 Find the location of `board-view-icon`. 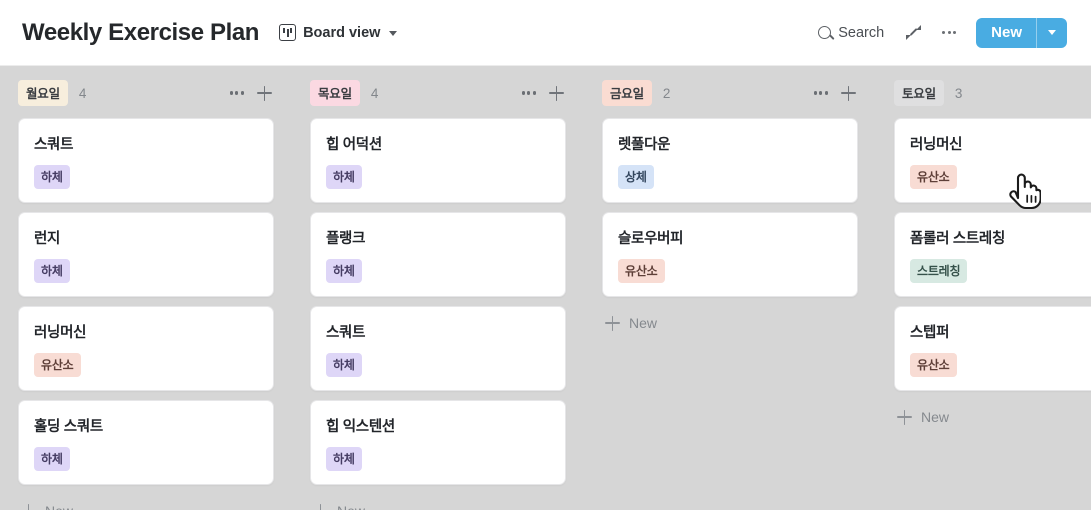

board-view-icon is located at coordinates (288, 32).